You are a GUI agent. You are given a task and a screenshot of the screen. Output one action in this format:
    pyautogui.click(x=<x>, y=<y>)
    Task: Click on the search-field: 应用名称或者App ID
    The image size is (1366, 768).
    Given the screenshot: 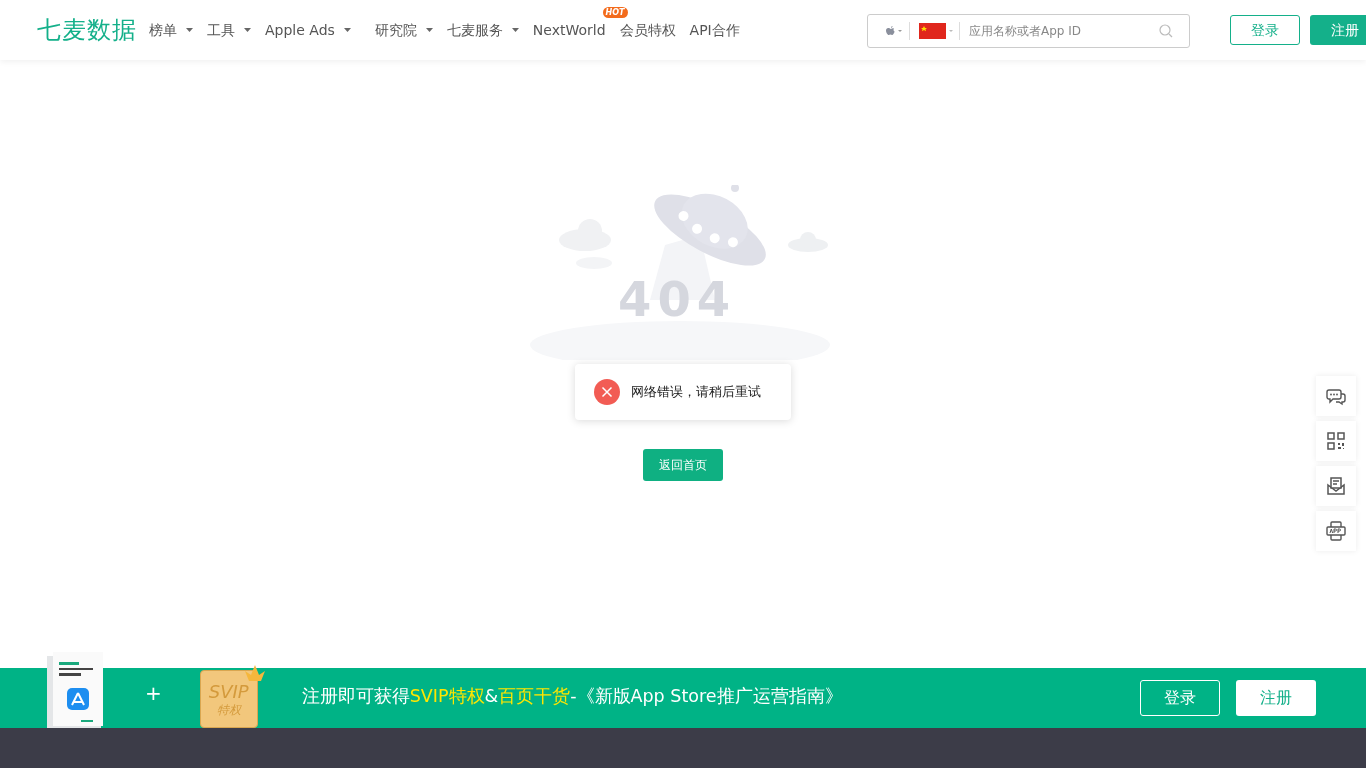 What is the action you would take?
    pyautogui.click(x=1028, y=31)
    